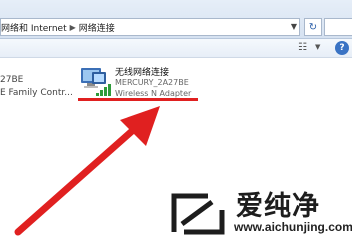 The width and height of the screenshot is (352, 242). What do you see at coordinates (293, 227) in the screenshot?
I see `brand-url: www.aichunjing.com` at bounding box center [293, 227].